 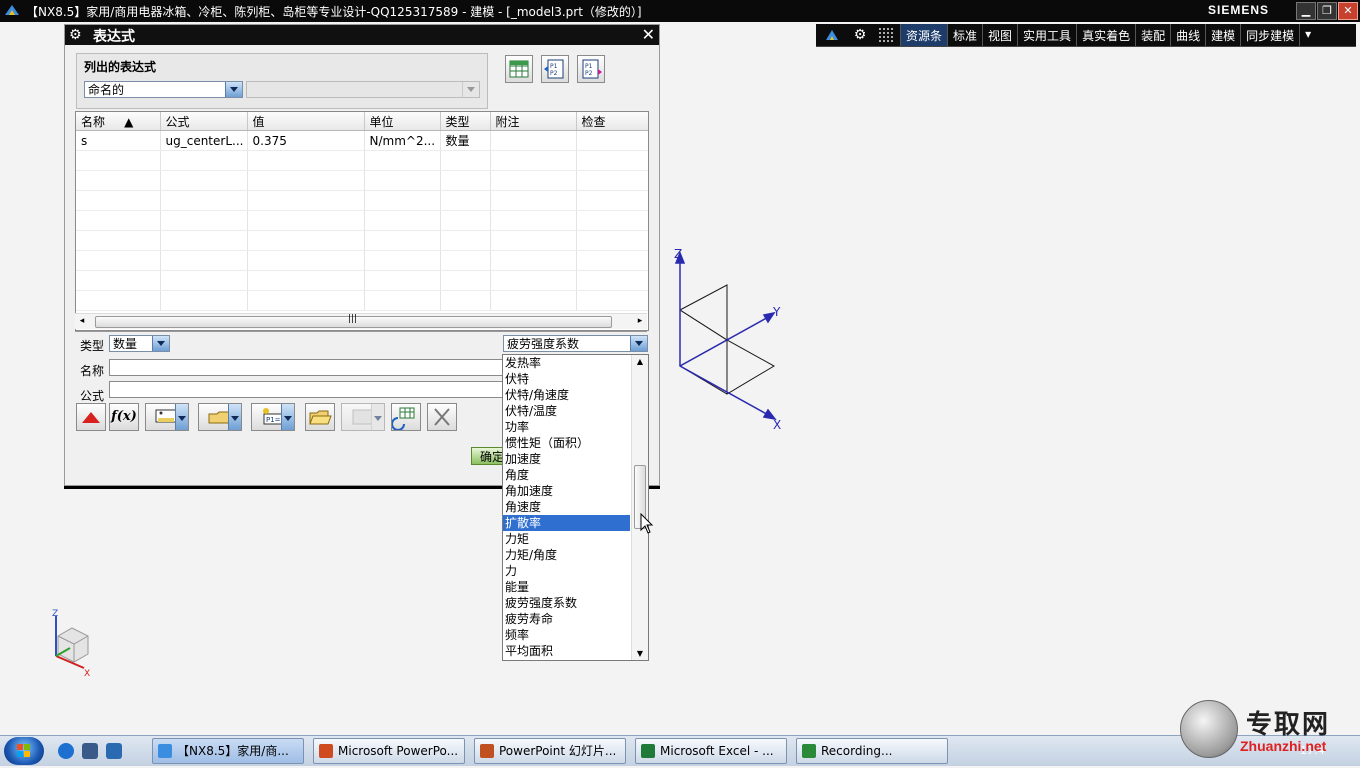 I want to click on export-expressions-button: P1 P2, so click(x=591, y=69).